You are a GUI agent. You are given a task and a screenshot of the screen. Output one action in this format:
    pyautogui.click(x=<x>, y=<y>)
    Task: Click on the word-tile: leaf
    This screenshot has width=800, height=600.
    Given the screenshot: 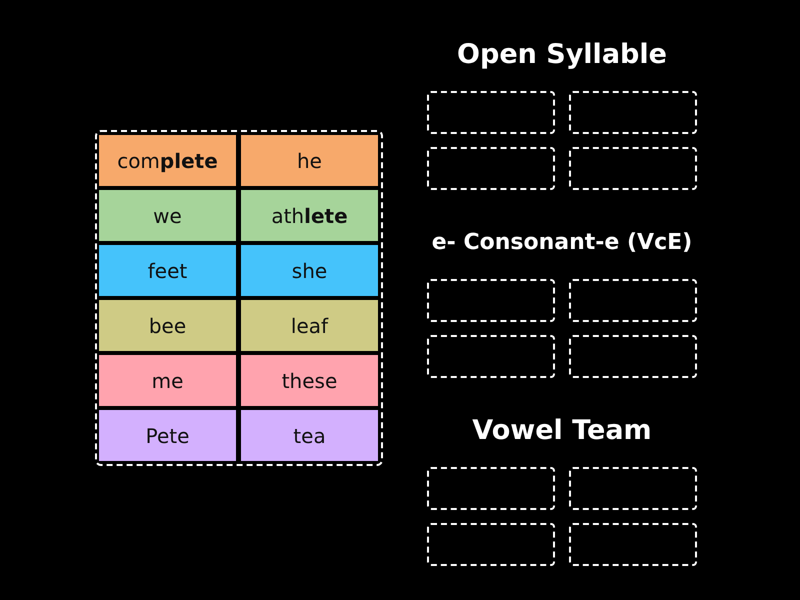 What is the action you would take?
    pyautogui.click(x=309, y=325)
    